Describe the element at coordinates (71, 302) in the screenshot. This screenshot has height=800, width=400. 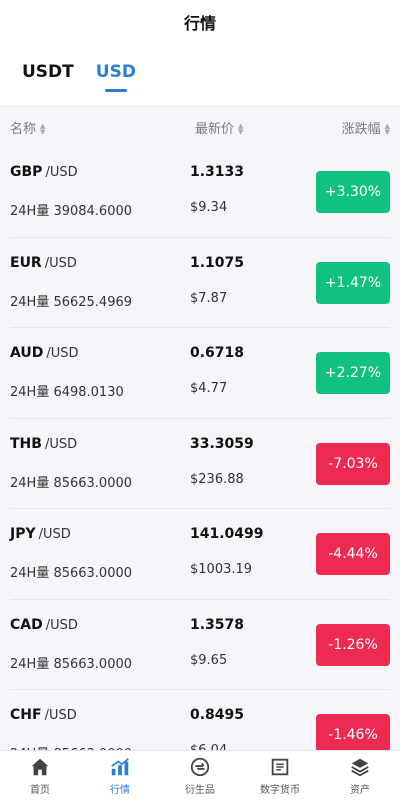
I see `volume-24h: 24H量 56625.4969` at that location.